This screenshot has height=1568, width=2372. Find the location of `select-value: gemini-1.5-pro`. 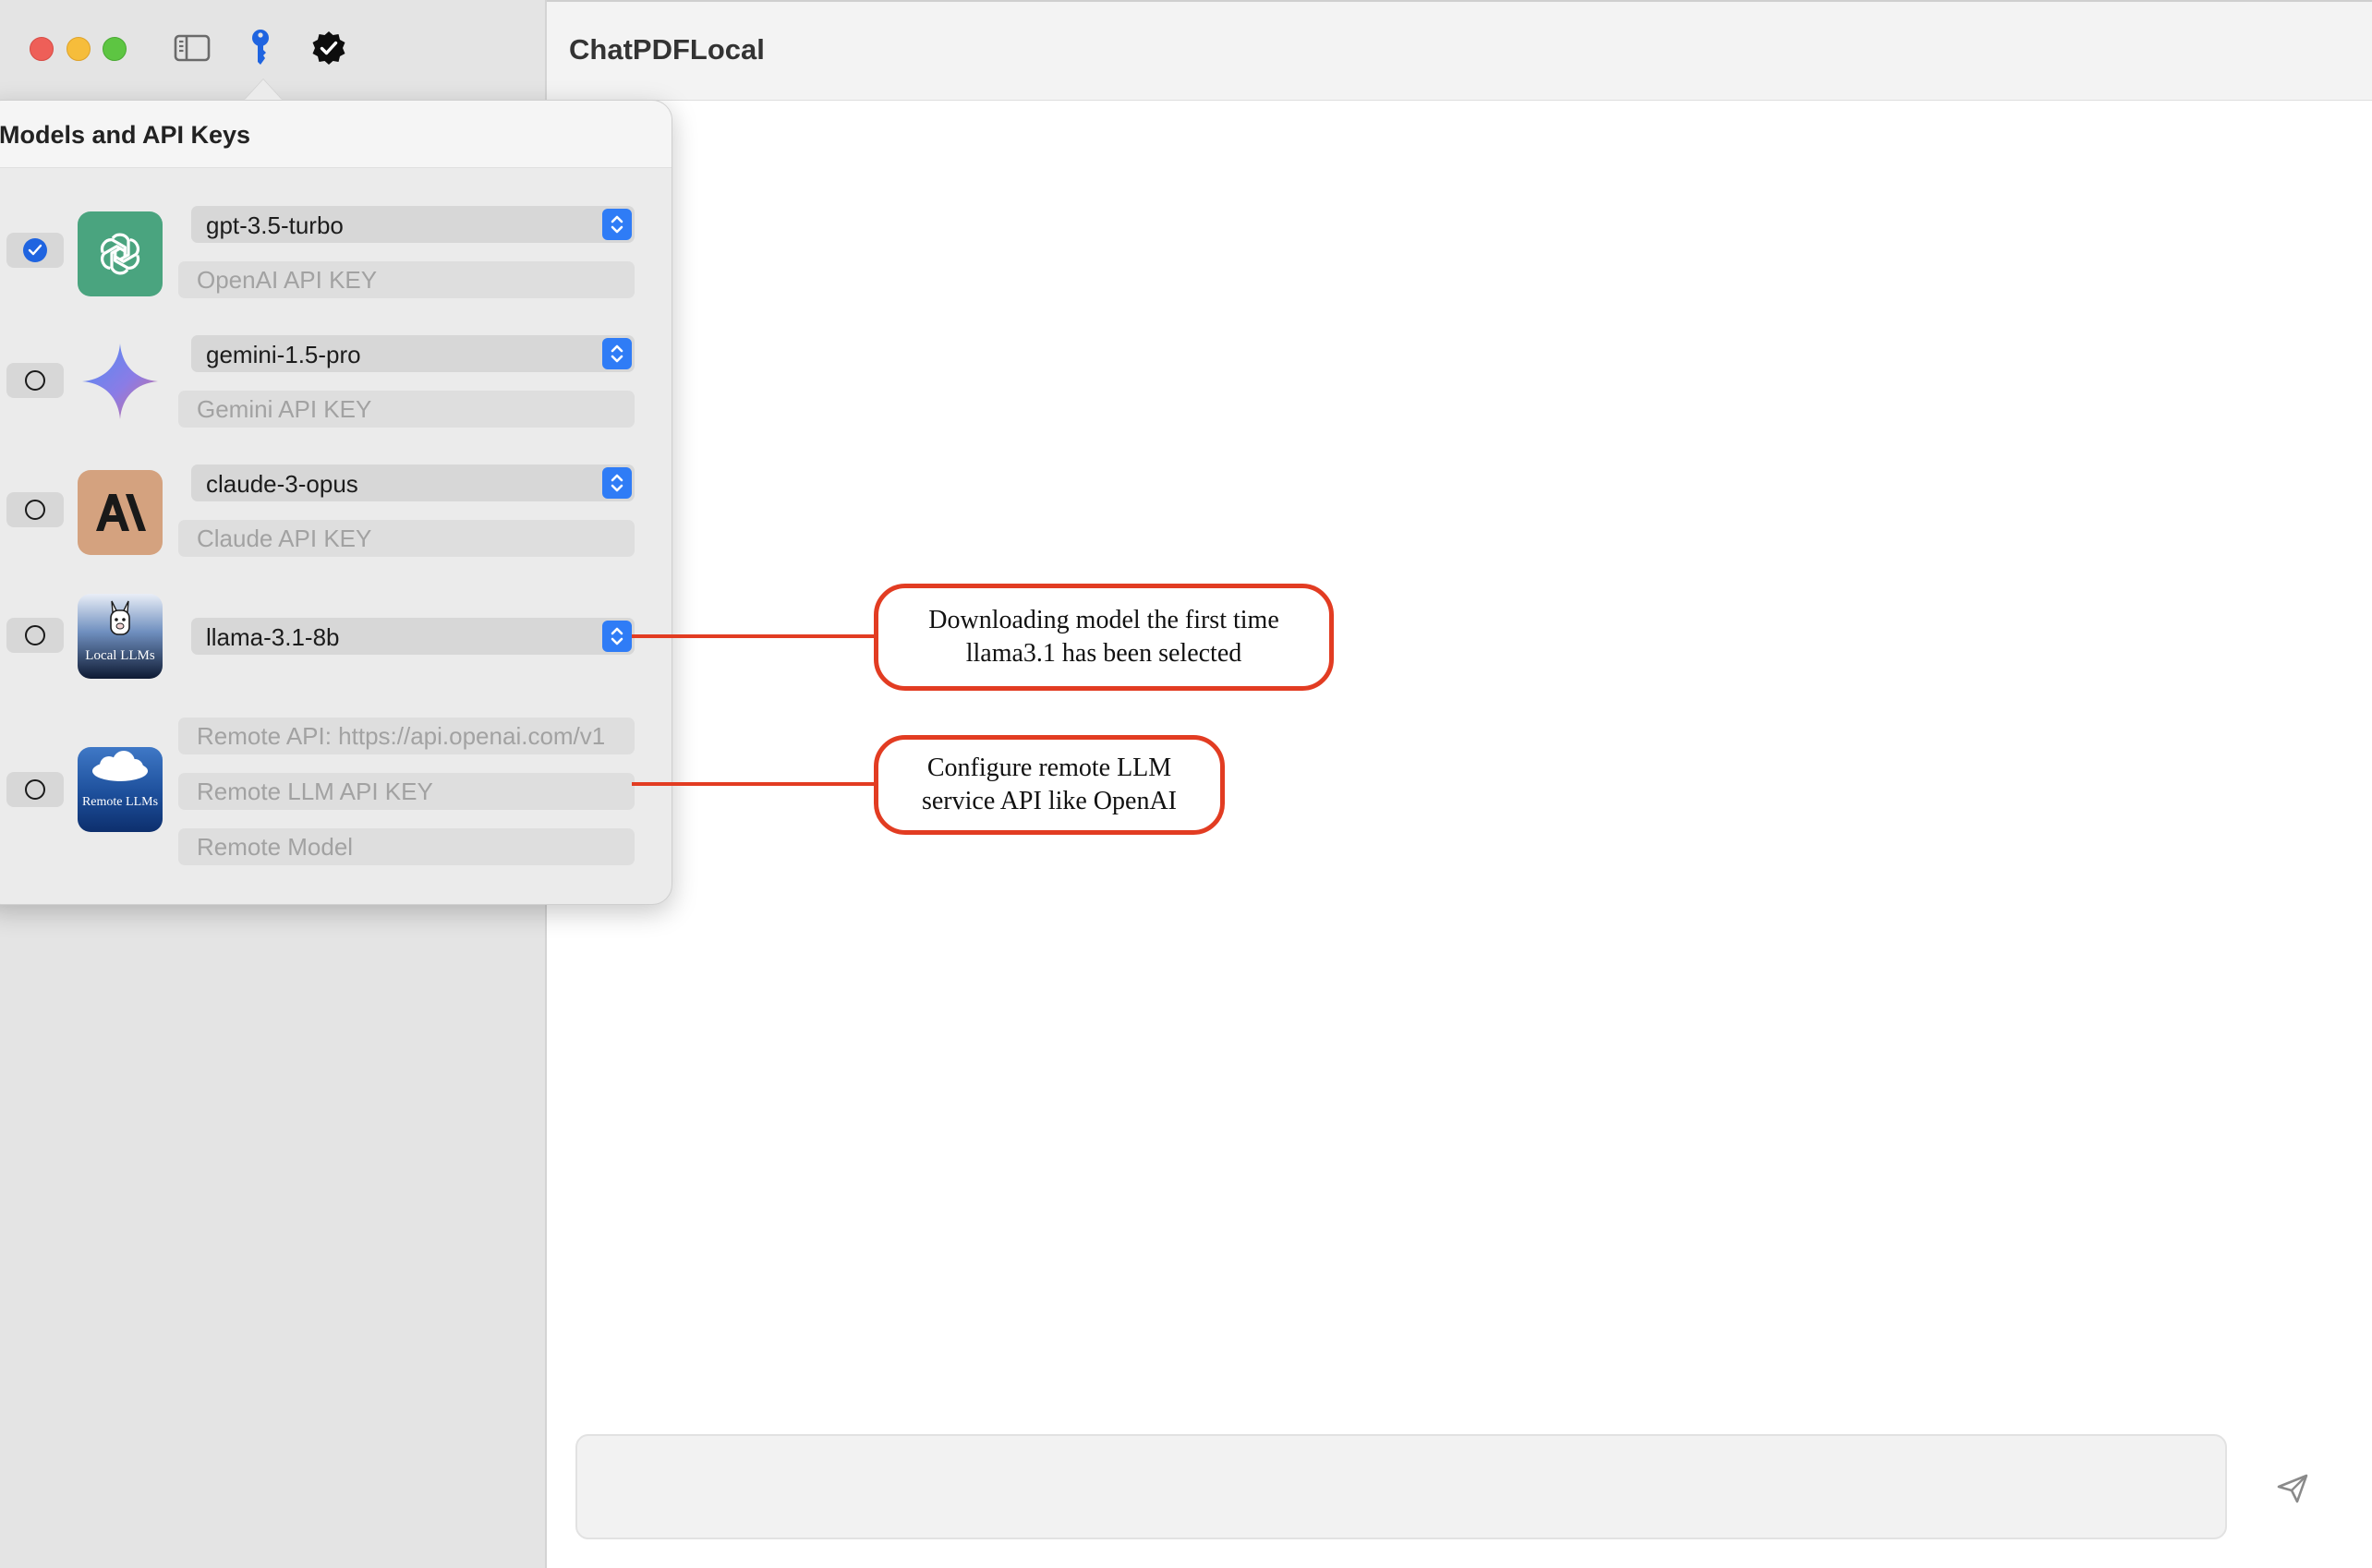

select-value: gemini-1.5-pro is located at coordinates (284, 354).